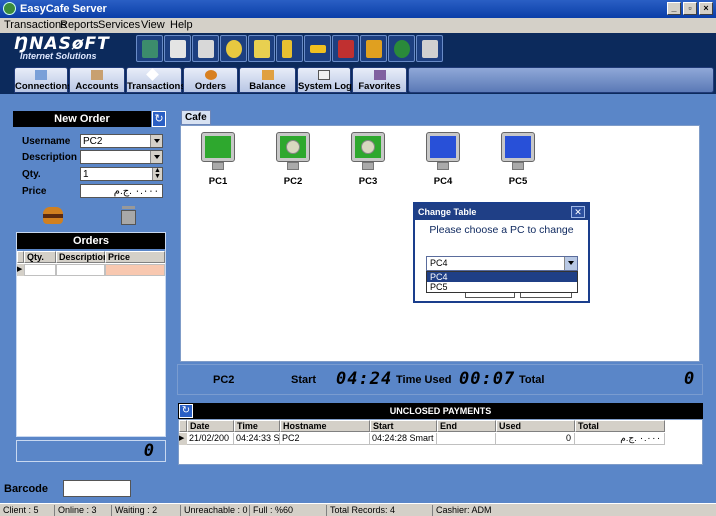 The width and height of the screenshot is (716, 516). What do you see at coordinates (439, 263) in the screenshot?
I see `pc-select-value: PC4` at bounding box center [439, 263].